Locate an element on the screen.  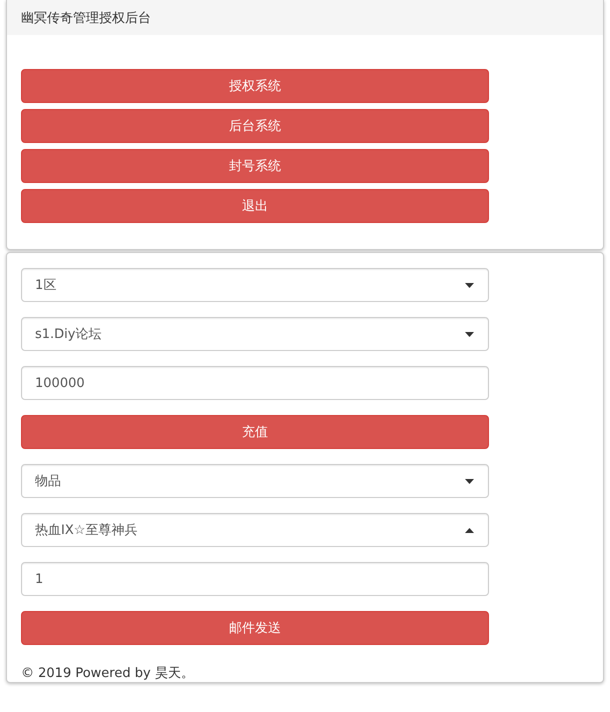
input-field: 1 is located at coordinates (255, 579).